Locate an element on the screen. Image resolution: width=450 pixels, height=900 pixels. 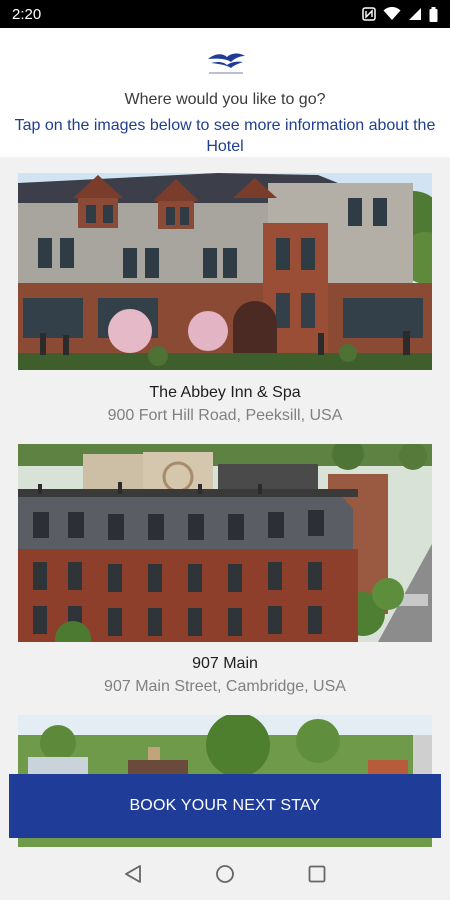
battery-icon is located at coordinates (433, 14).